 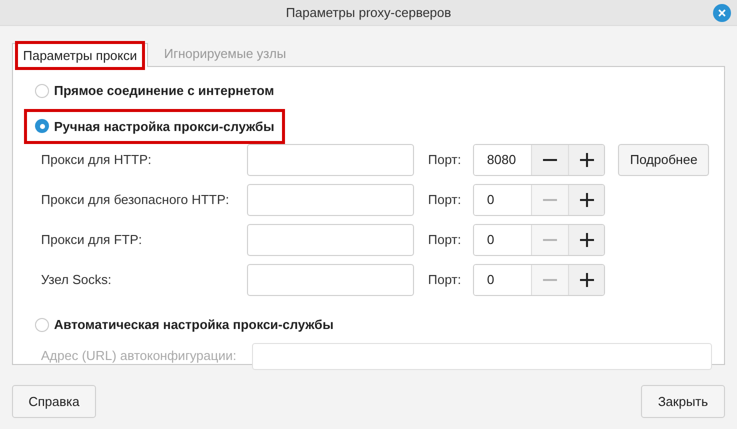 I want to click on details-button: Подробнее, so click(x=664, y=160).